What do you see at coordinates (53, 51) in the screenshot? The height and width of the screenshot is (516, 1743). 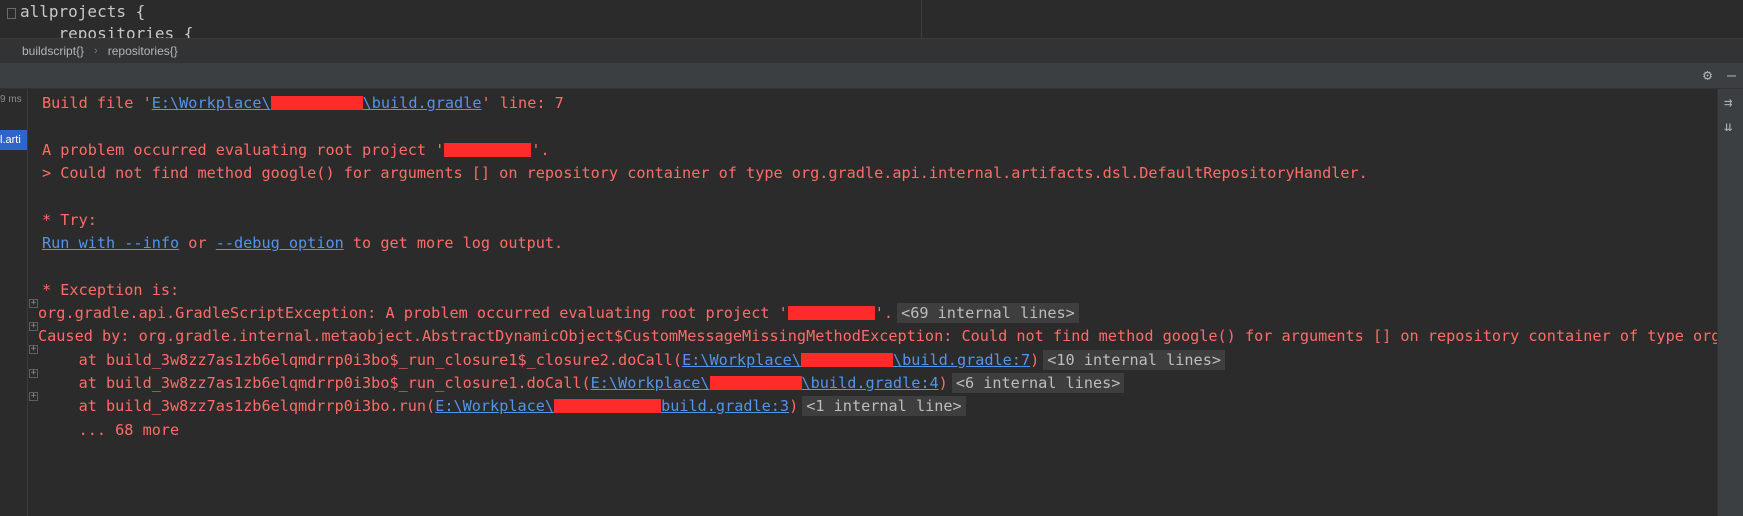 I see `breadcrumb-item-buildscript: buildscript{}` at bounding box center [53, 51].